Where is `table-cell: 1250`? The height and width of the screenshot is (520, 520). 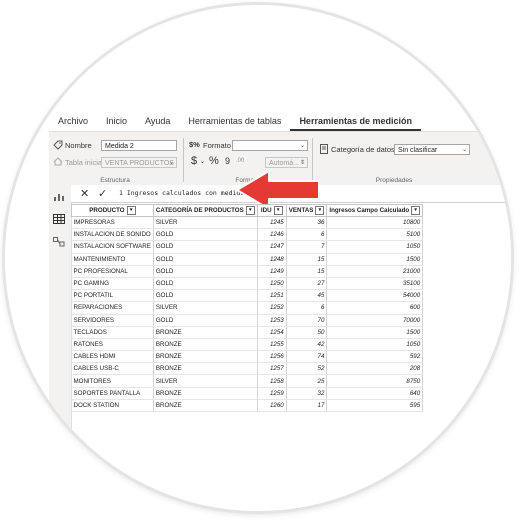
table-cell: 1250 is located at coordinates (272, 284).